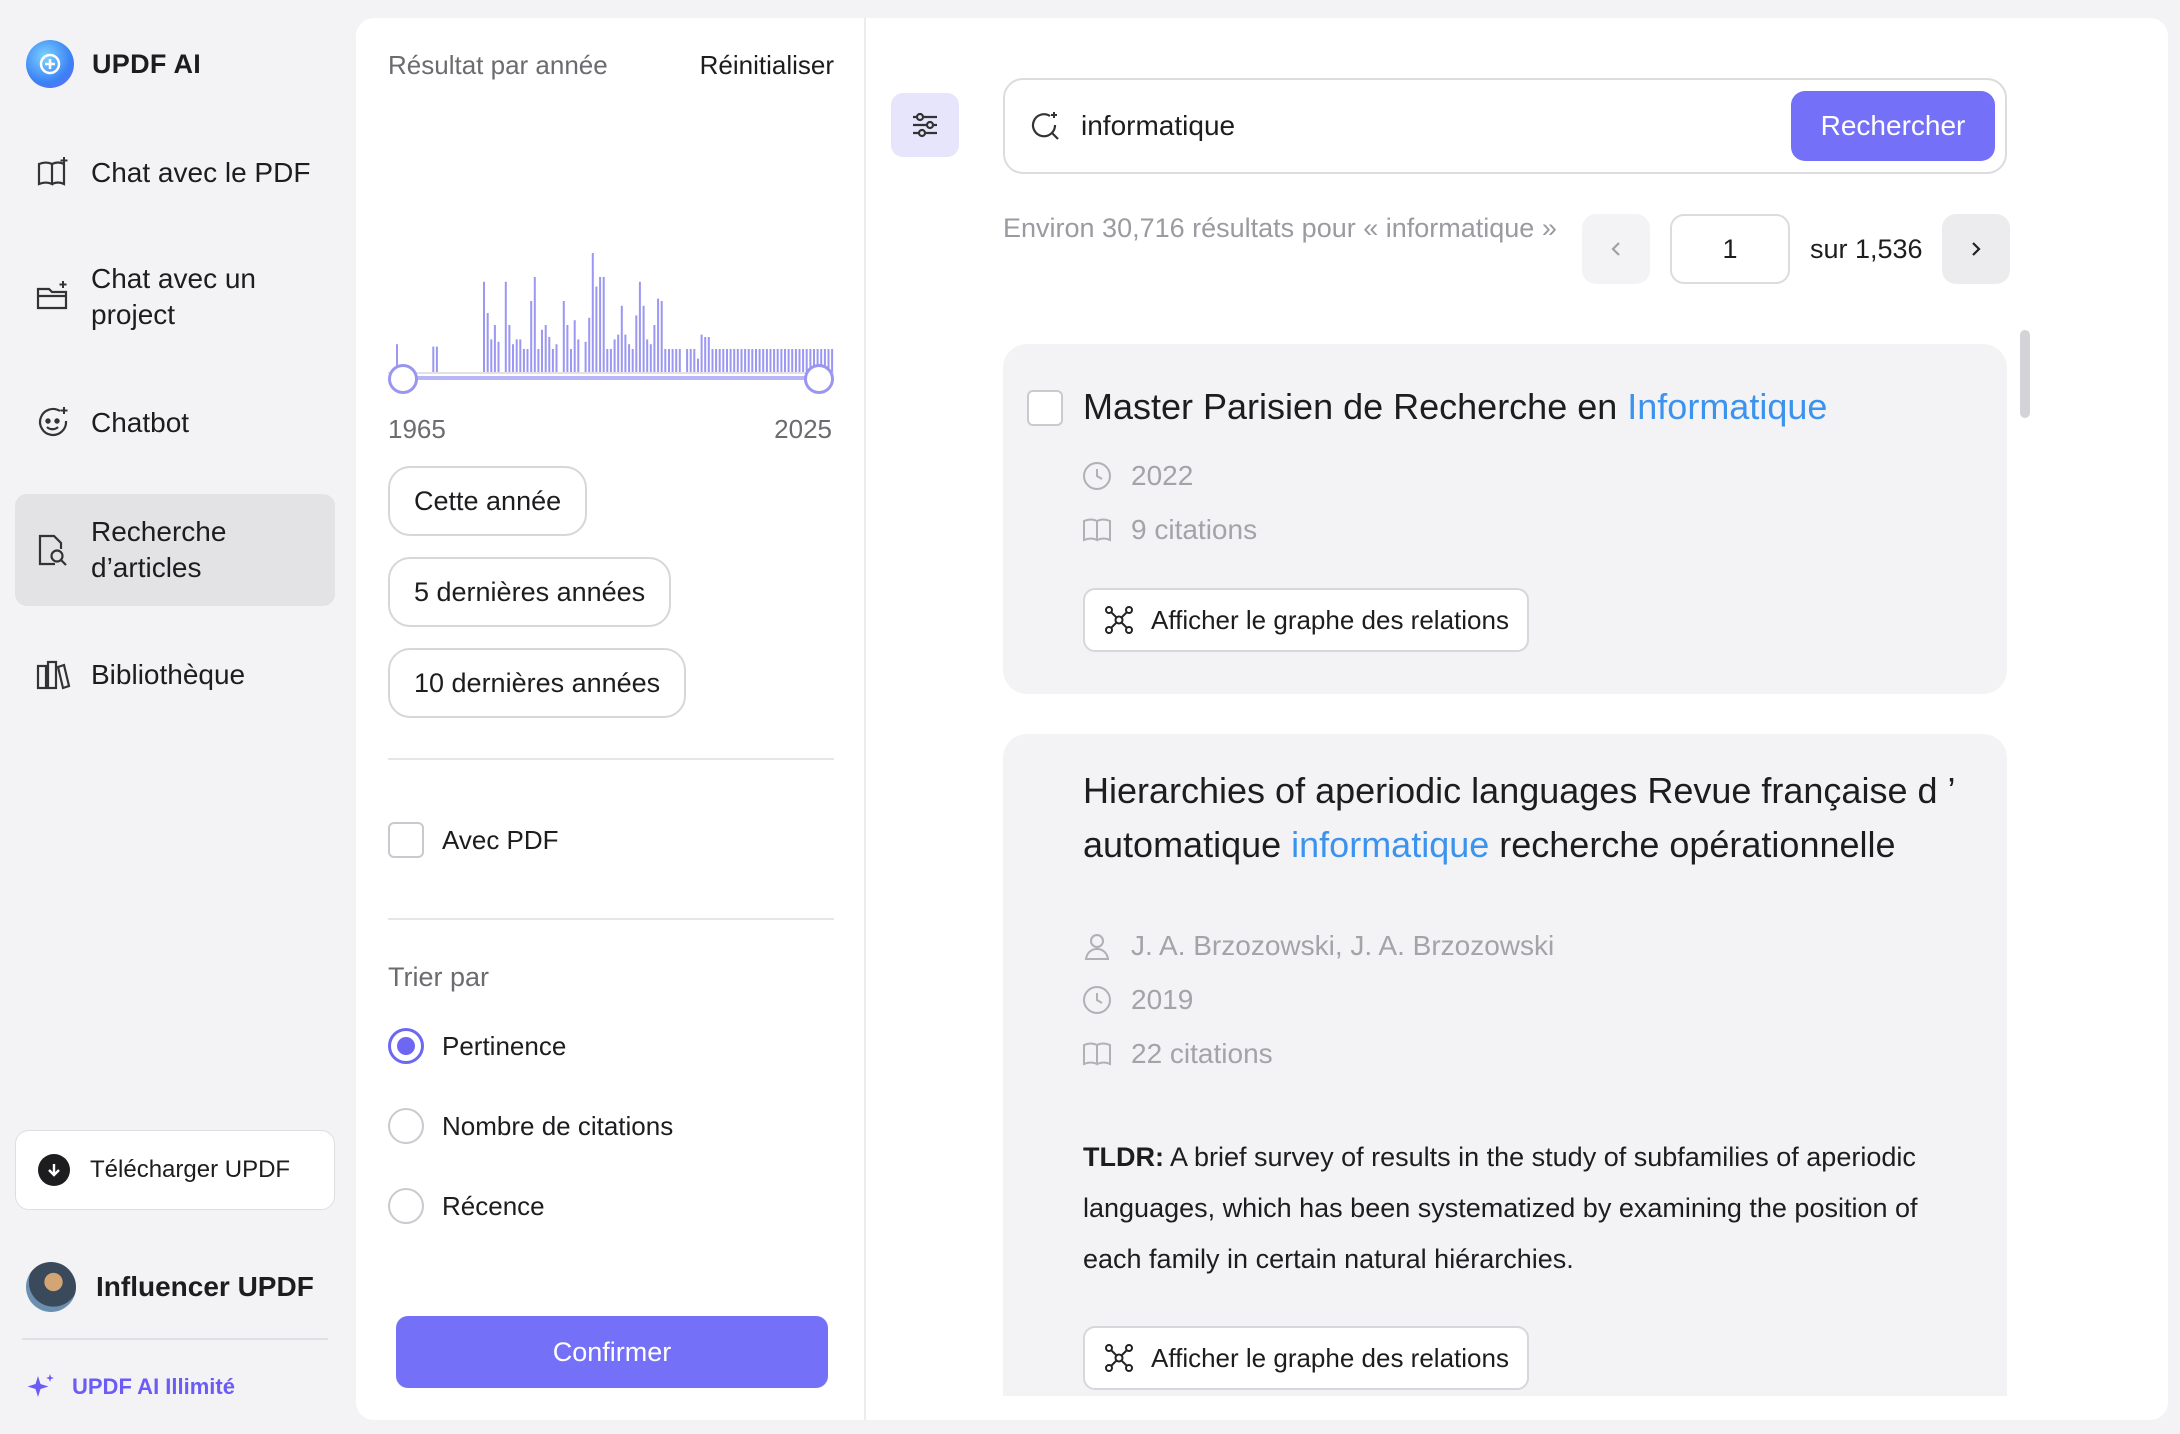 The width and height of the screenshot is (2180, 1434). Describe the element at coordinates (201, 172) in the screenshot. I see `sidebar-item-label: Chat avec le PDF` at that location.